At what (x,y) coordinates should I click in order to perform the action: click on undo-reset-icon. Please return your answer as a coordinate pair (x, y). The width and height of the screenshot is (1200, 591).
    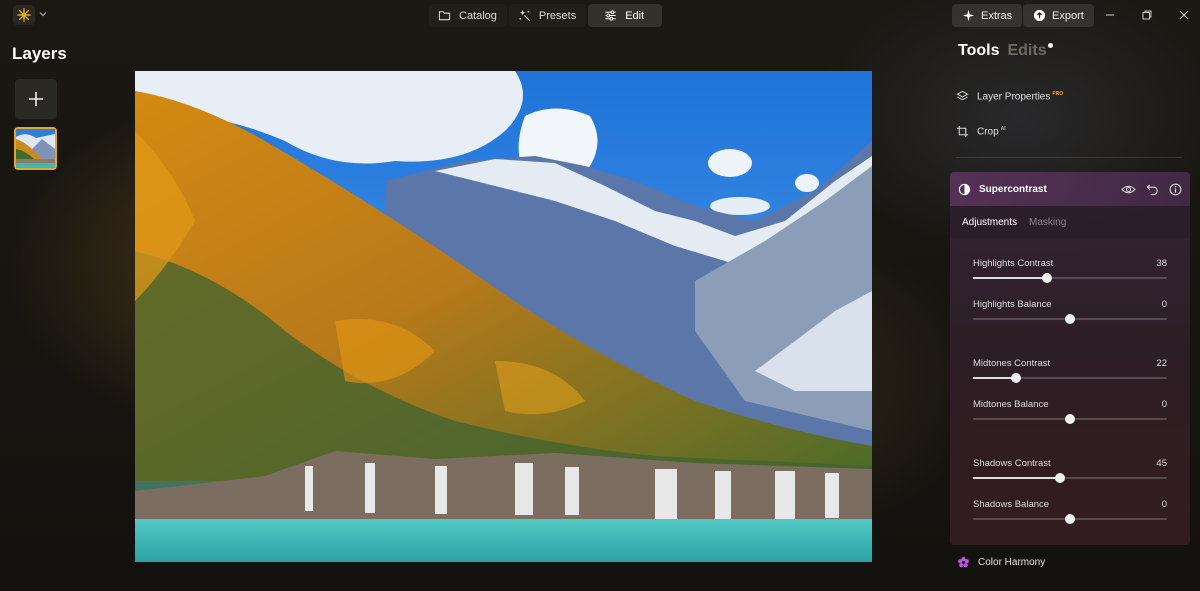
    Looking at the image, I should click on (1152, 189).